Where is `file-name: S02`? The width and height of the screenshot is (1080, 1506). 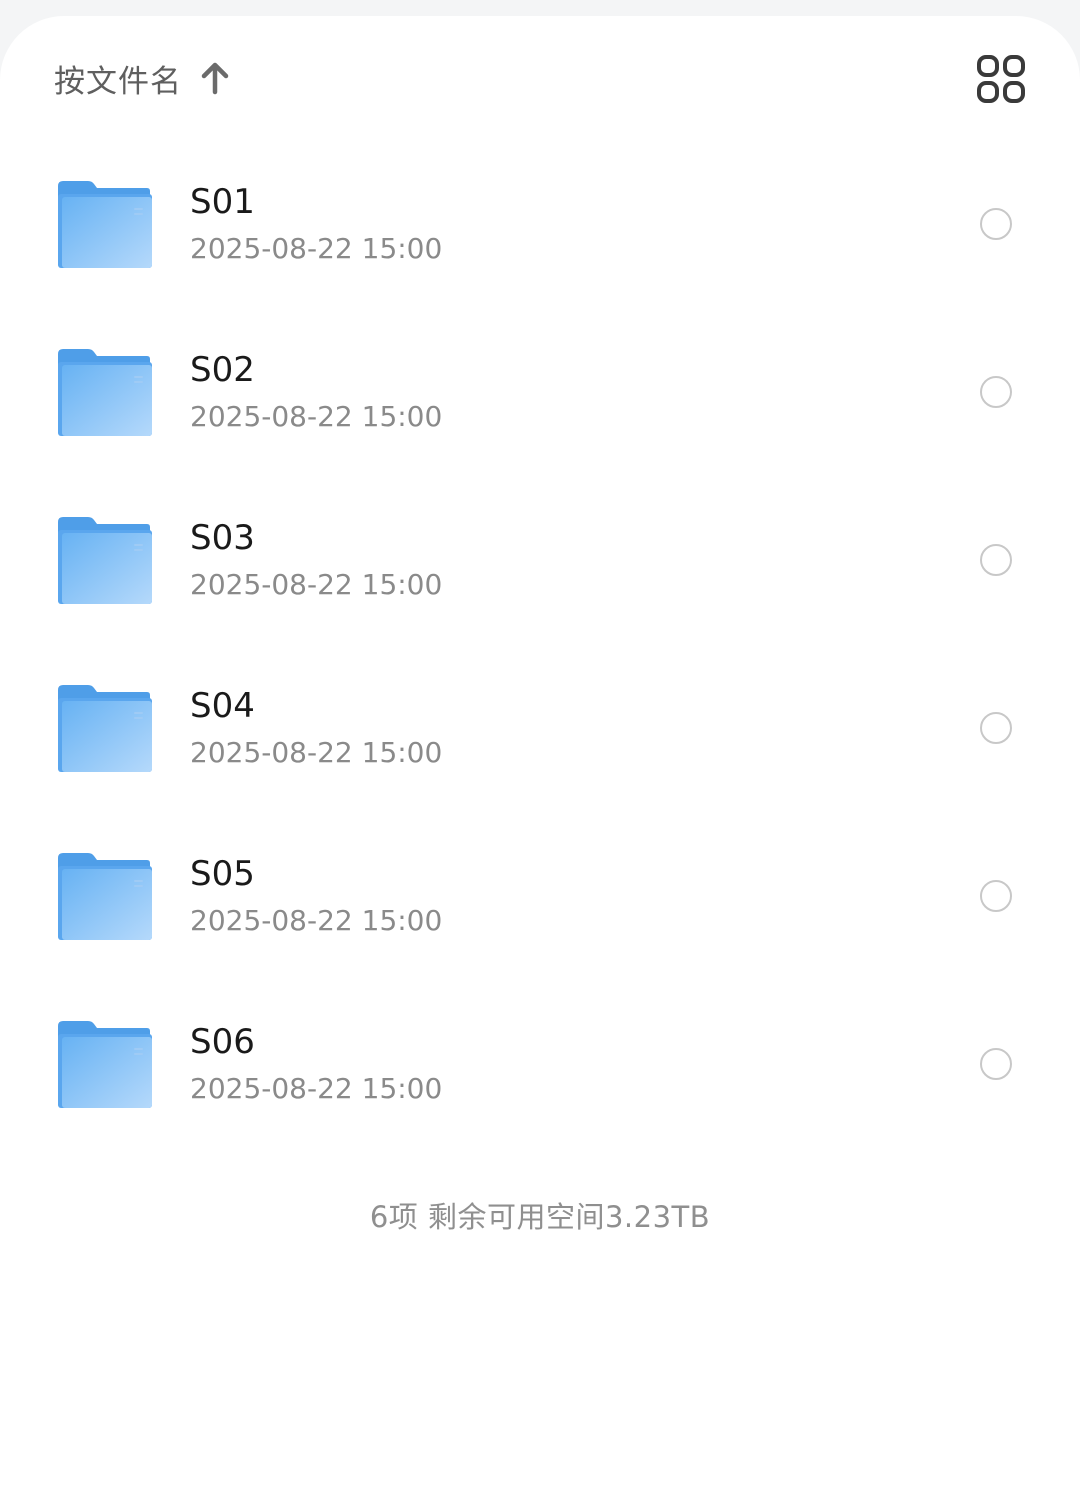
file-name: S02 is located at coordinates (222, 370).